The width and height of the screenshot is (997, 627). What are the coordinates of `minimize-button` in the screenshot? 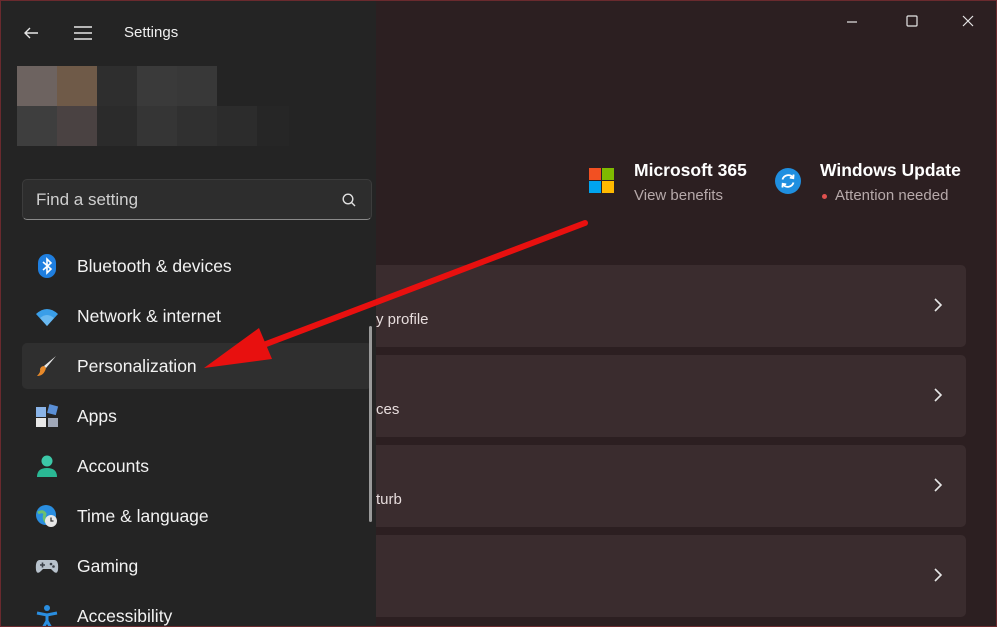 It's located at (852, 21).